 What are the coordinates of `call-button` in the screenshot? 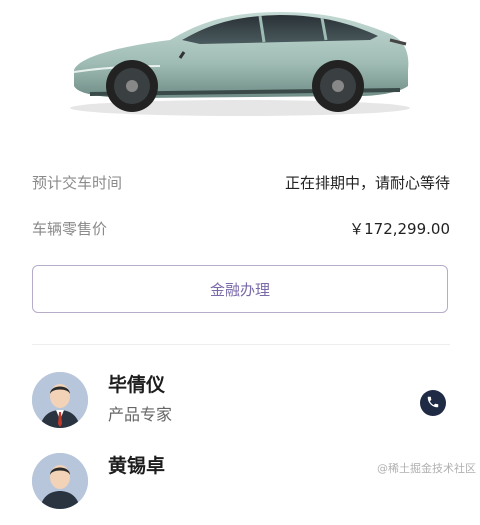 It's located at (433, 403).